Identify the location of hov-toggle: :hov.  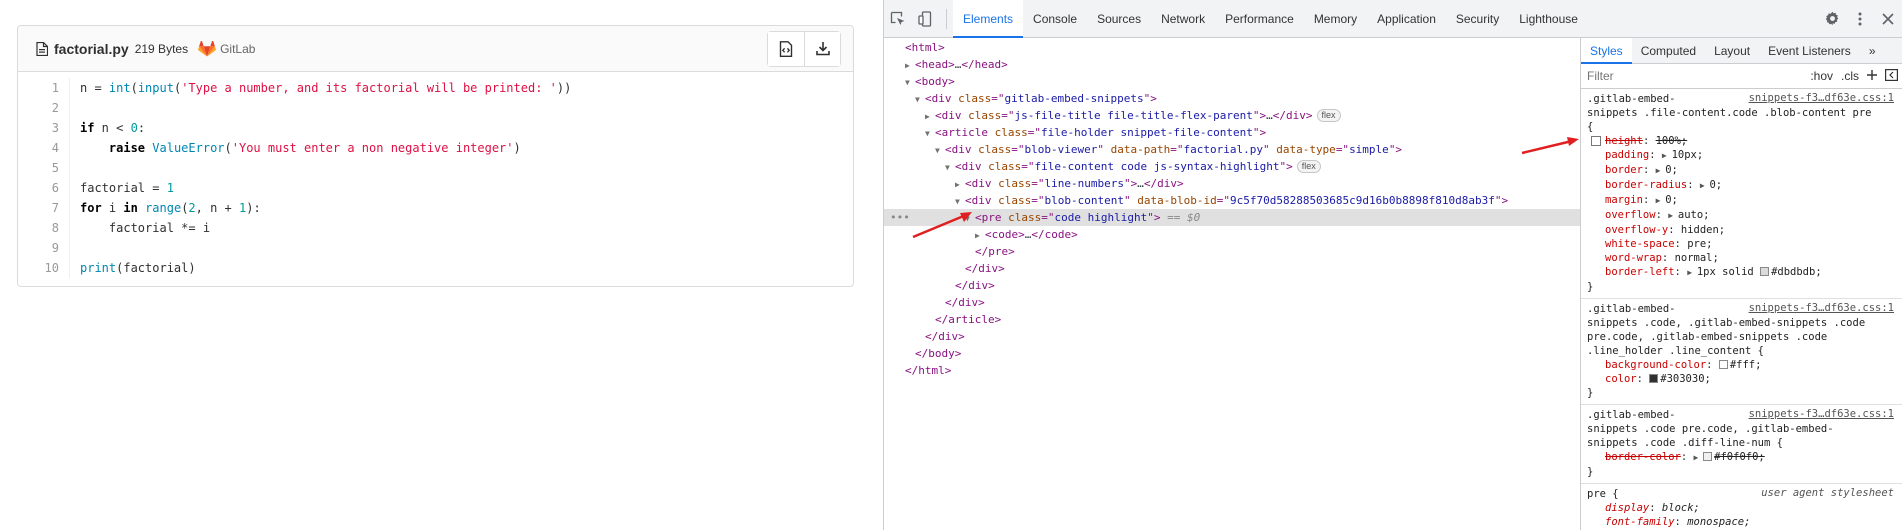
(1821, 76).